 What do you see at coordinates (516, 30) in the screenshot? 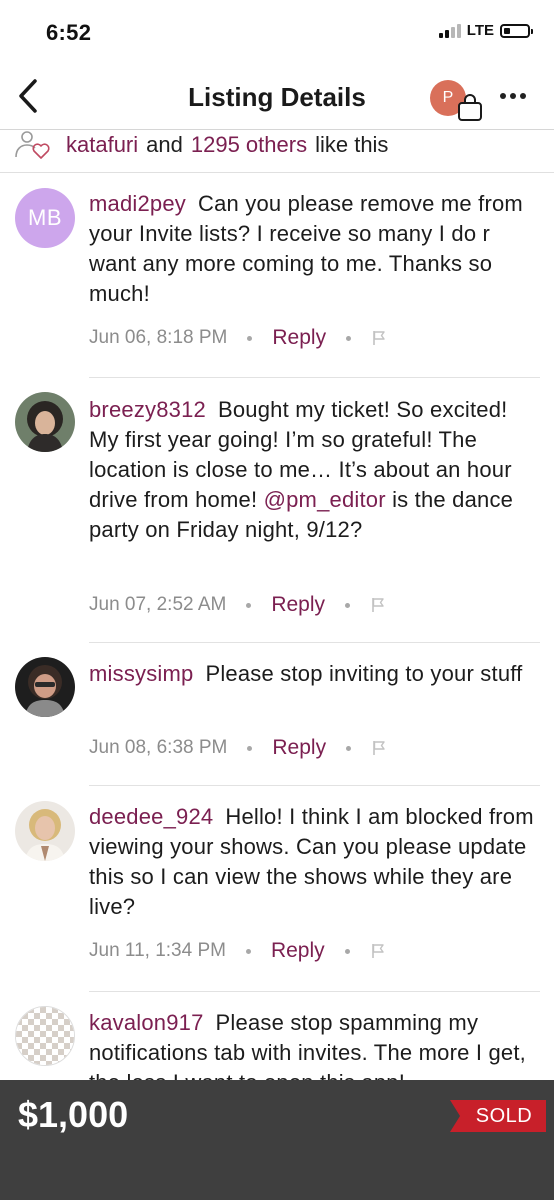
I see `battery-icon` at bounding box center [516, 30].